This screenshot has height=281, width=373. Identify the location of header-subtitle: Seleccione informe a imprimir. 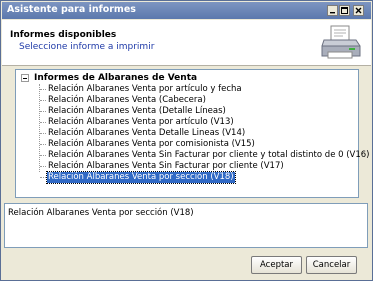
(87, 47).